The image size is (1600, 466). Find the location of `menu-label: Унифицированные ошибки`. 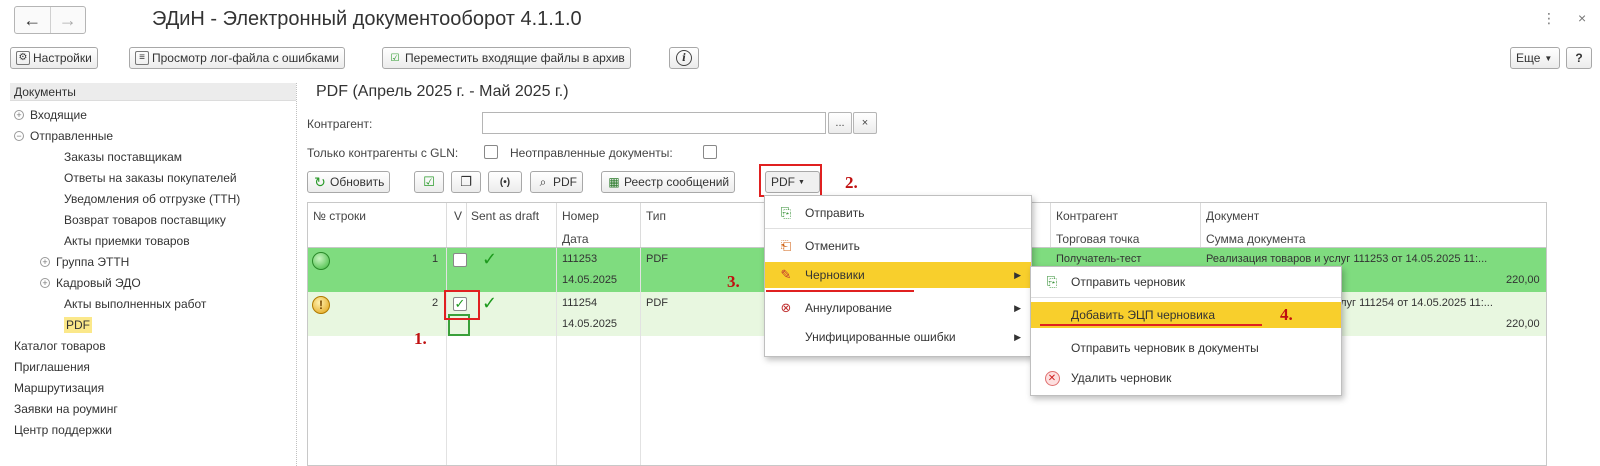

menu-label: Унифицированные ошибки is located at coordinates (880, 337).